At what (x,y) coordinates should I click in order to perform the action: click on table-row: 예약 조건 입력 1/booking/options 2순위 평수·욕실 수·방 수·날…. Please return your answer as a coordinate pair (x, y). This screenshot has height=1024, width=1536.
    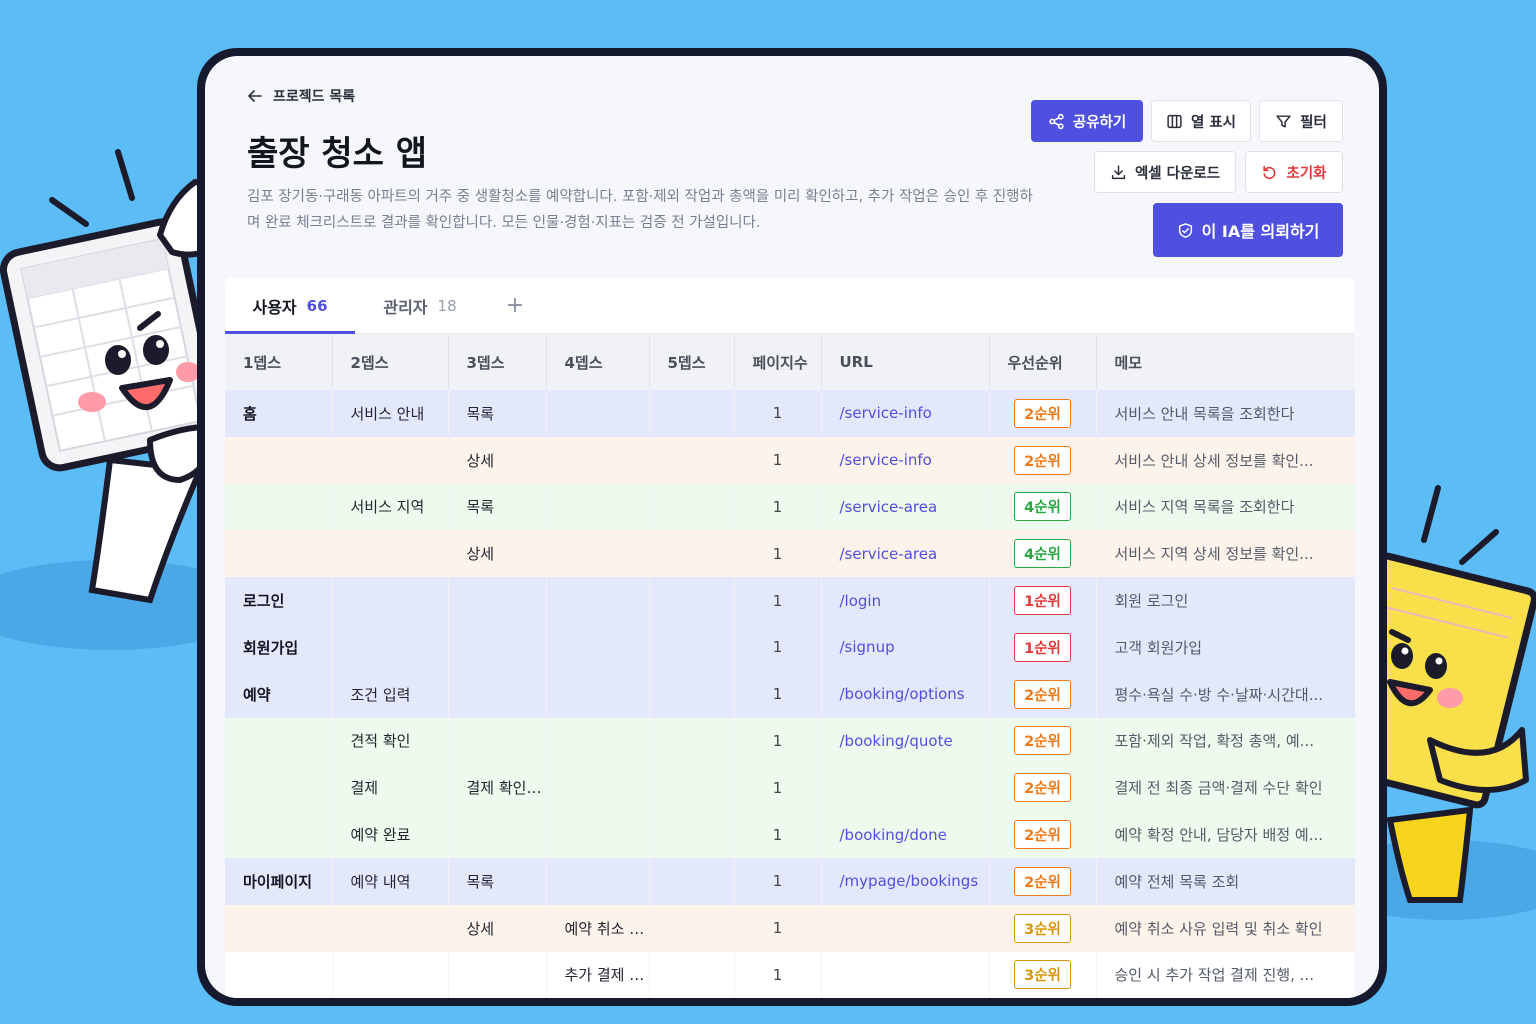
    Looking at the image, I should click on (790, 694).